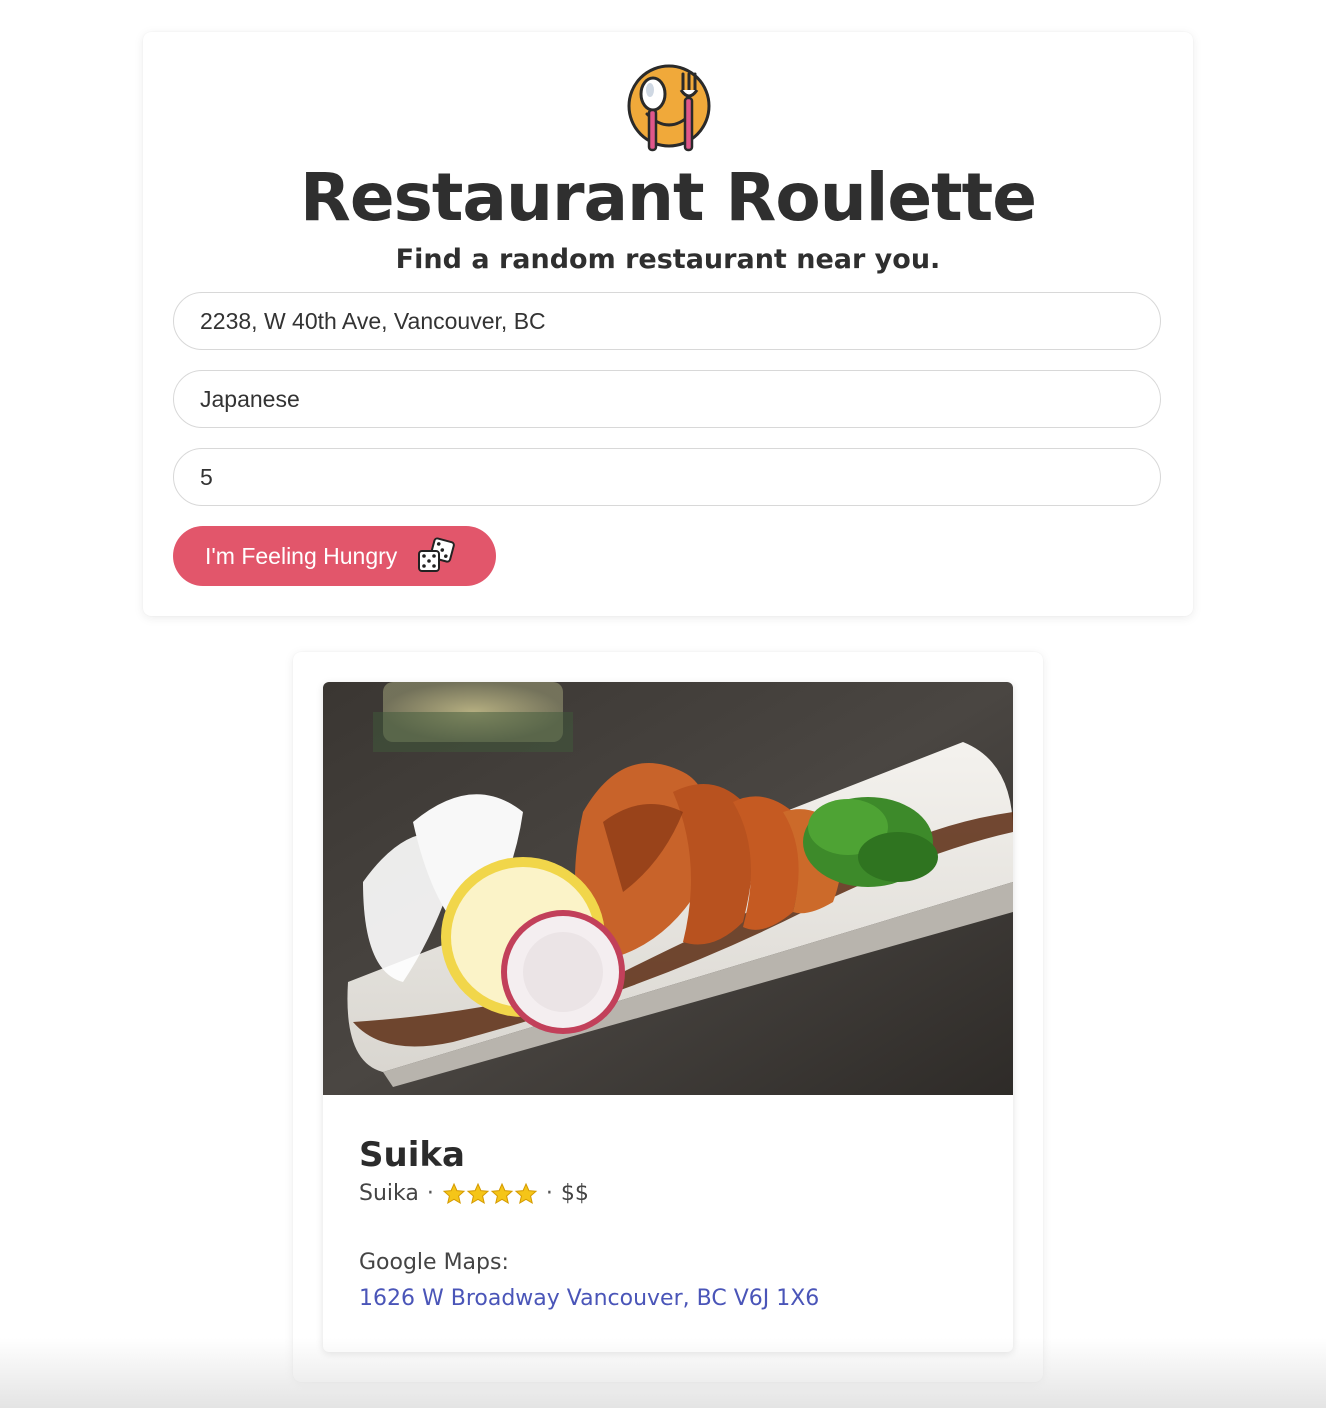 This screenshot has height=1408, width=1326. I want to click on restaurant-meta: Suika · · $$, so click(474, 1194).